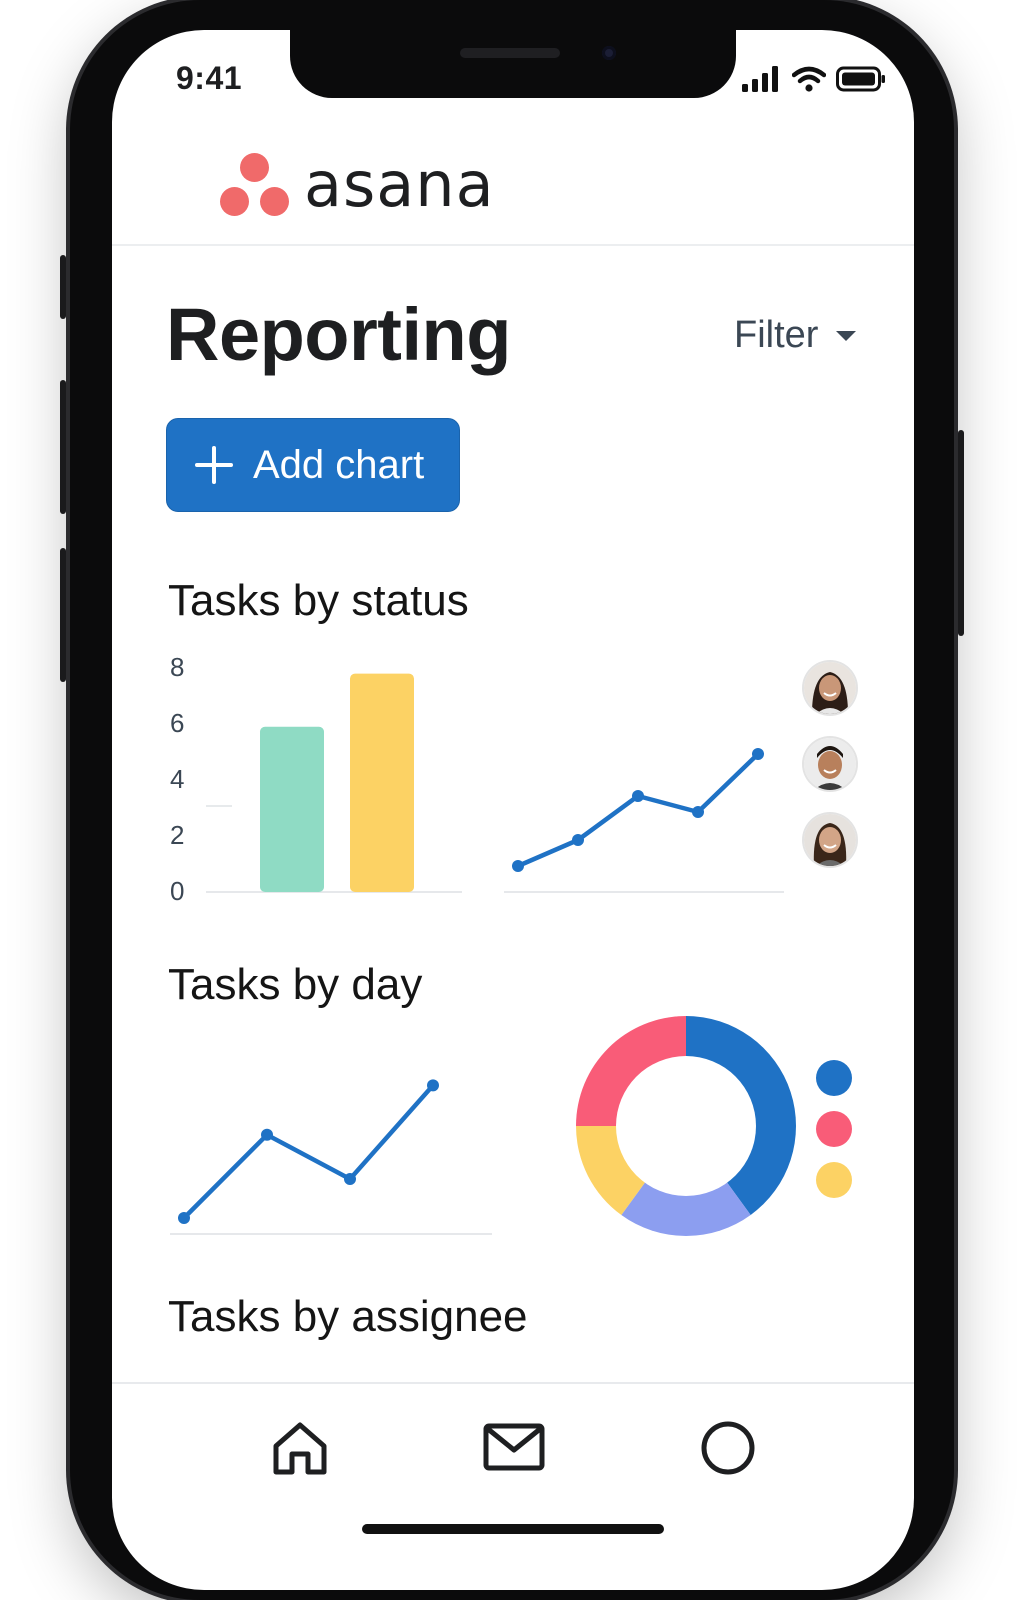  What do you see at coordinates (513, 245) in the screenshot?
I see `header-divider` at bounding box center [513, 245].